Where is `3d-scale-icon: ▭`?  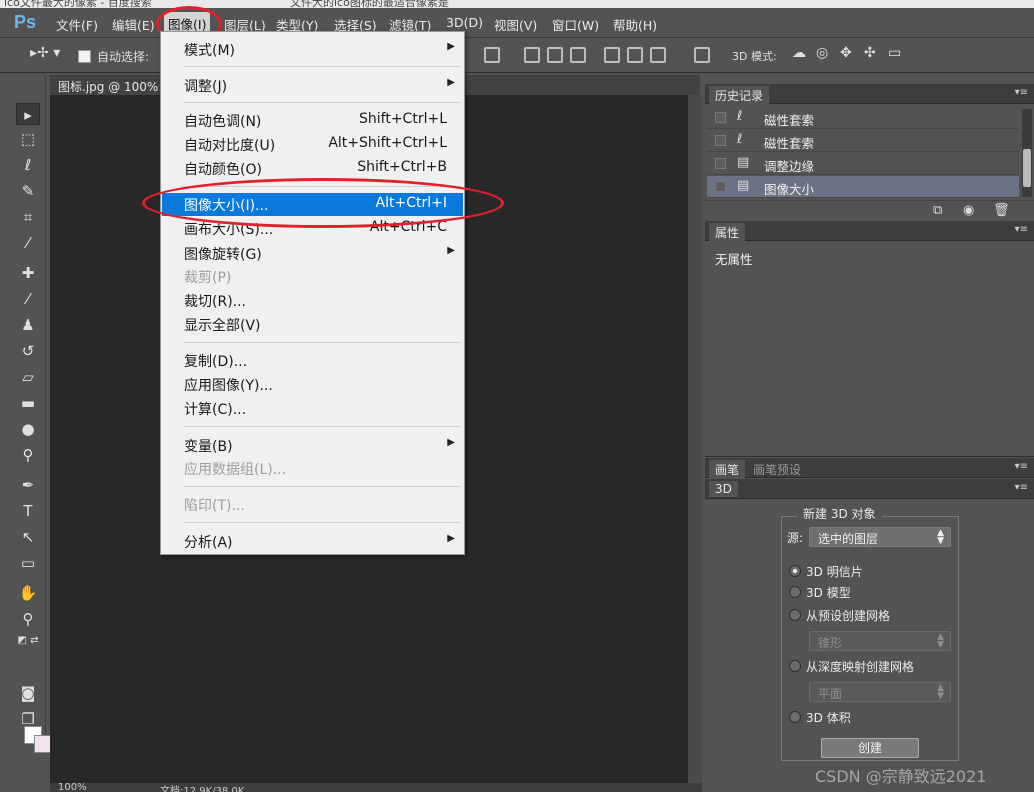
3d-scale-icon: ▭ is located at coordinates (894, 53).